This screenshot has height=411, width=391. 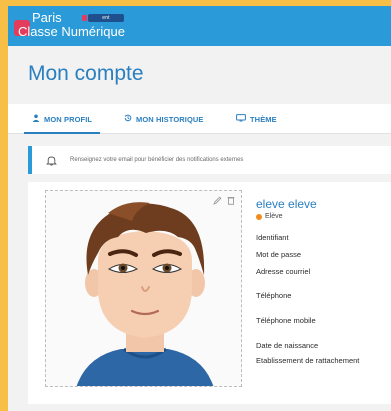 I want to click on monitor-icon, so click(x=241, y=119).